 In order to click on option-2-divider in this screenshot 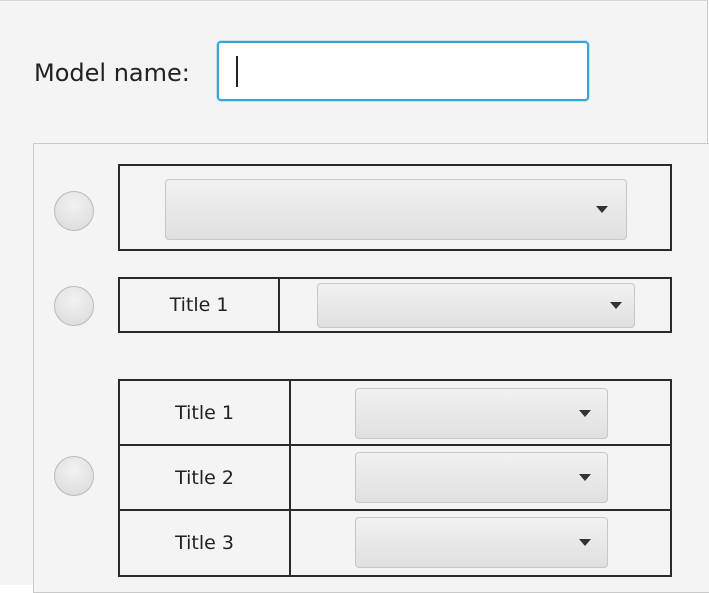, I will do `click(279, 305)`.